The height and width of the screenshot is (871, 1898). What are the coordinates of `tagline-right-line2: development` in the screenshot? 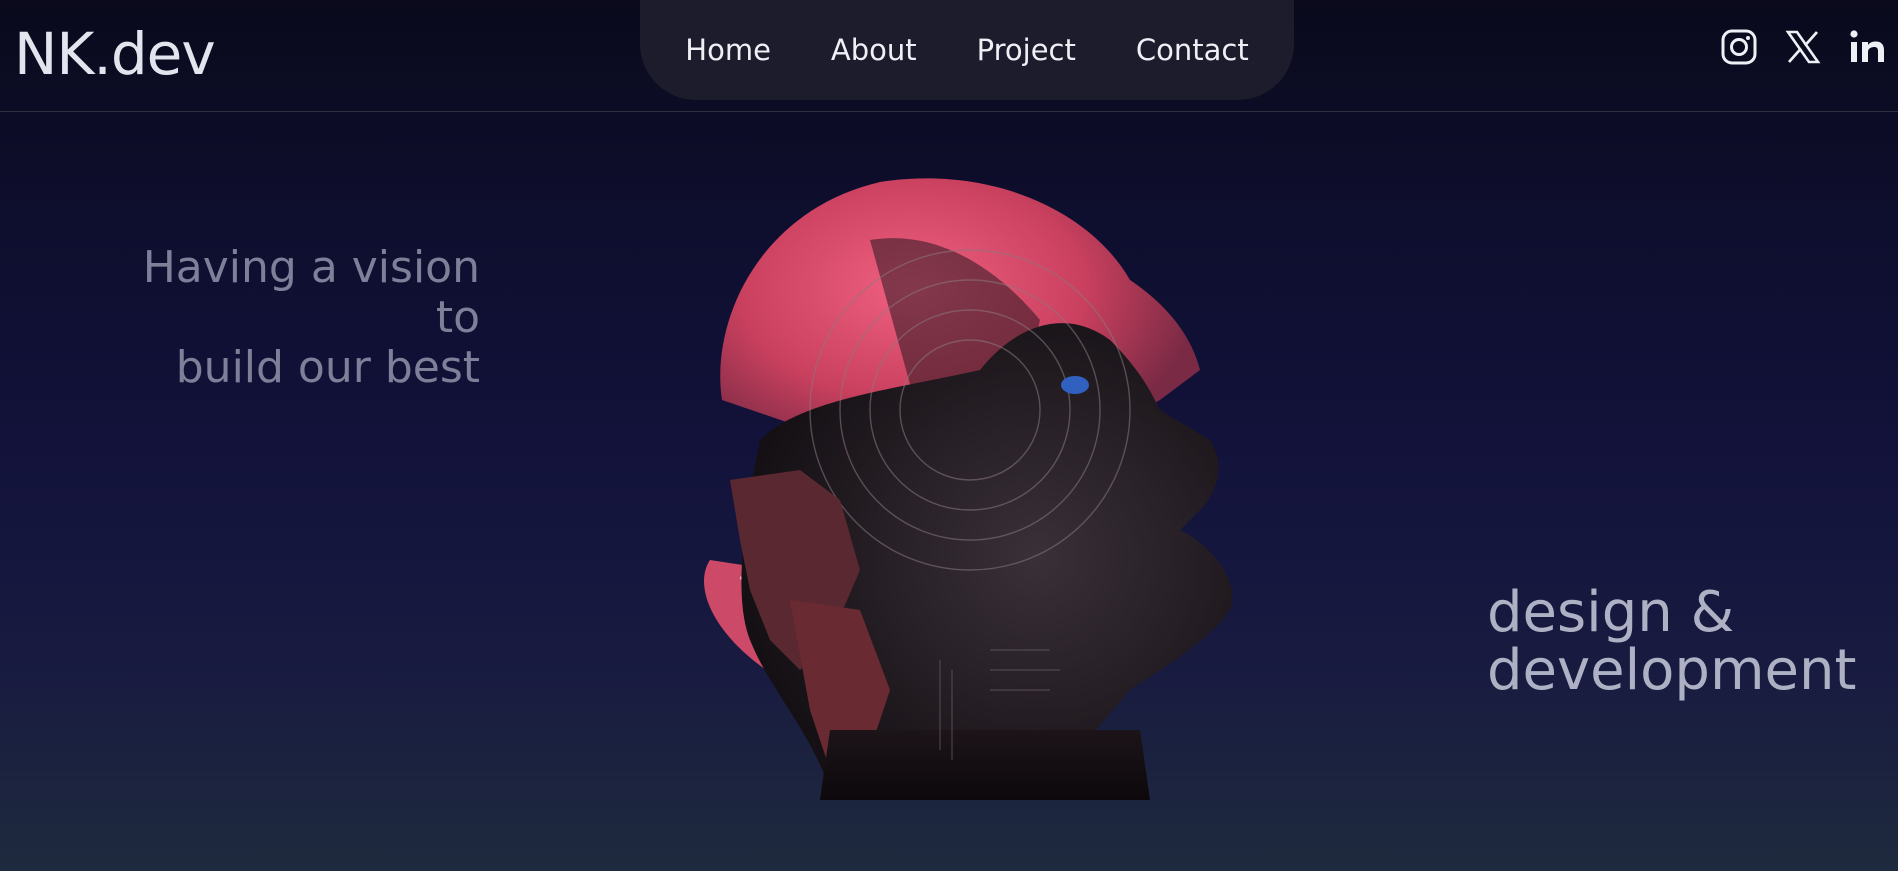 It's located at (1672, 670).